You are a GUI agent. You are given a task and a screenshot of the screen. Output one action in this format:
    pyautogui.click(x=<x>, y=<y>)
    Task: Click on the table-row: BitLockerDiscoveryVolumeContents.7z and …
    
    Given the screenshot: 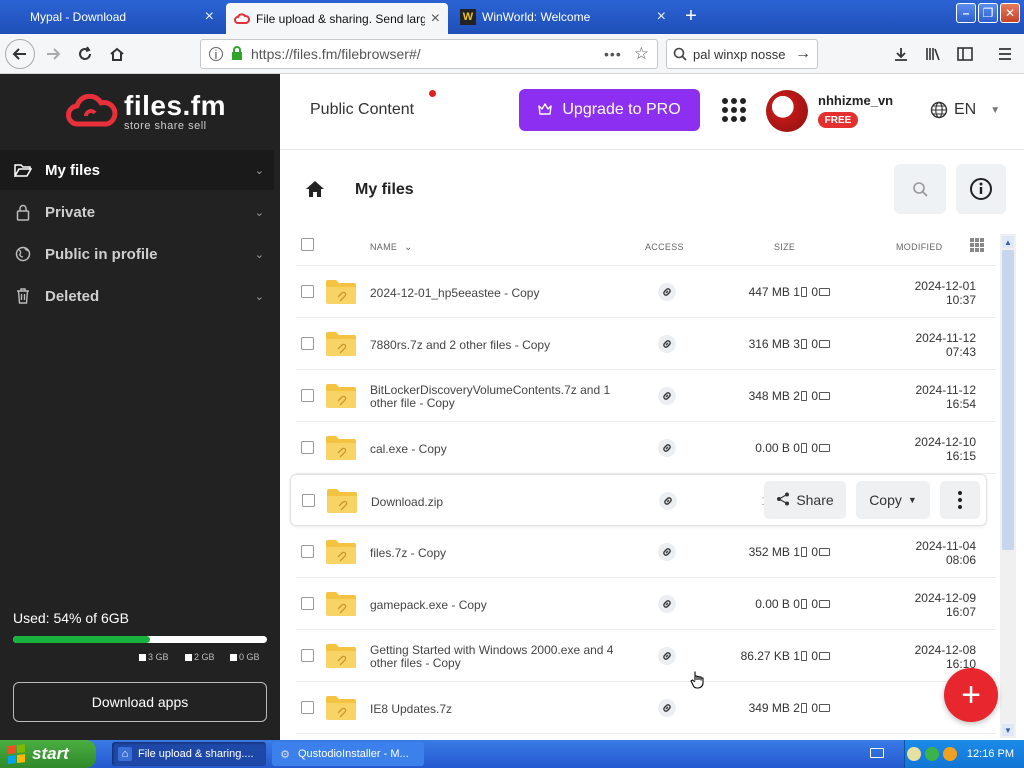 What is the action you would take?
    pyautogui.click(x=646, y=396)
    